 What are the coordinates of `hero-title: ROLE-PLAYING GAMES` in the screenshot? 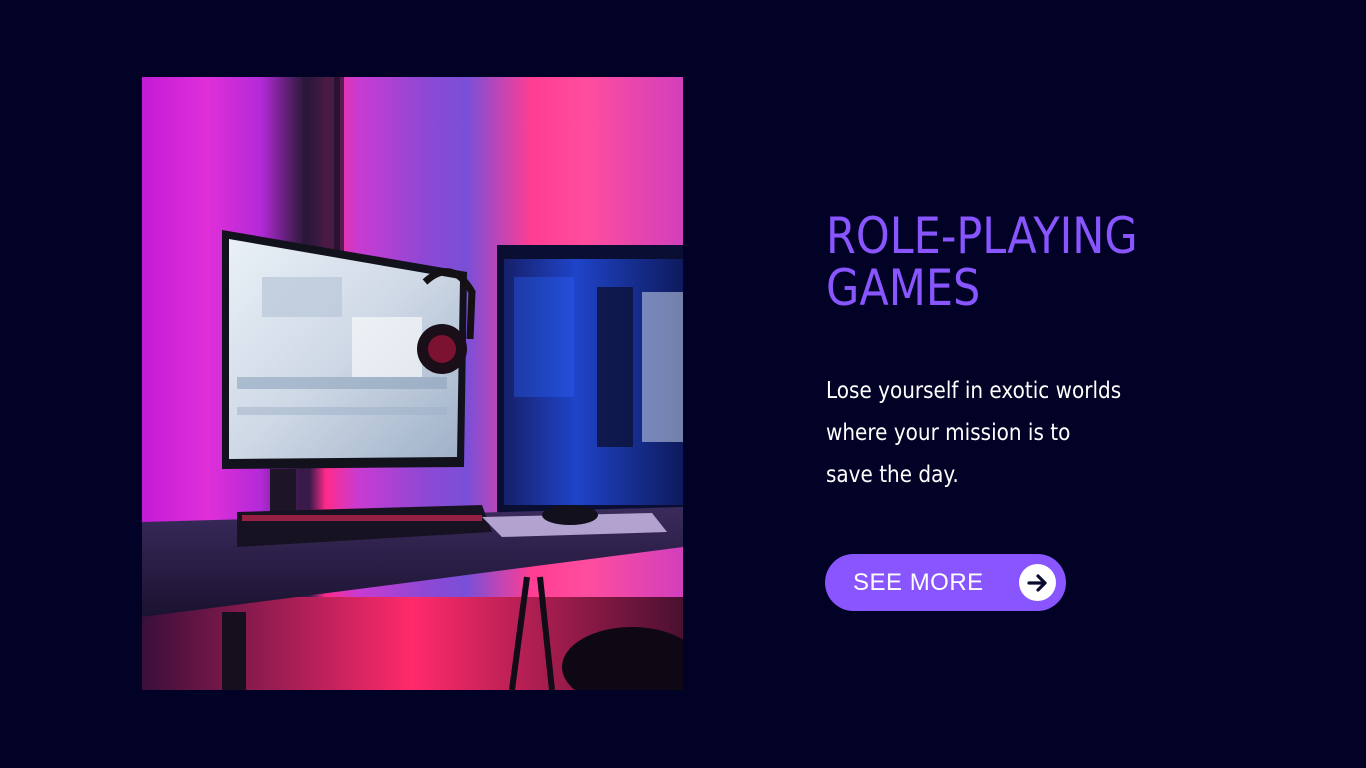 It's located at (982, 262).